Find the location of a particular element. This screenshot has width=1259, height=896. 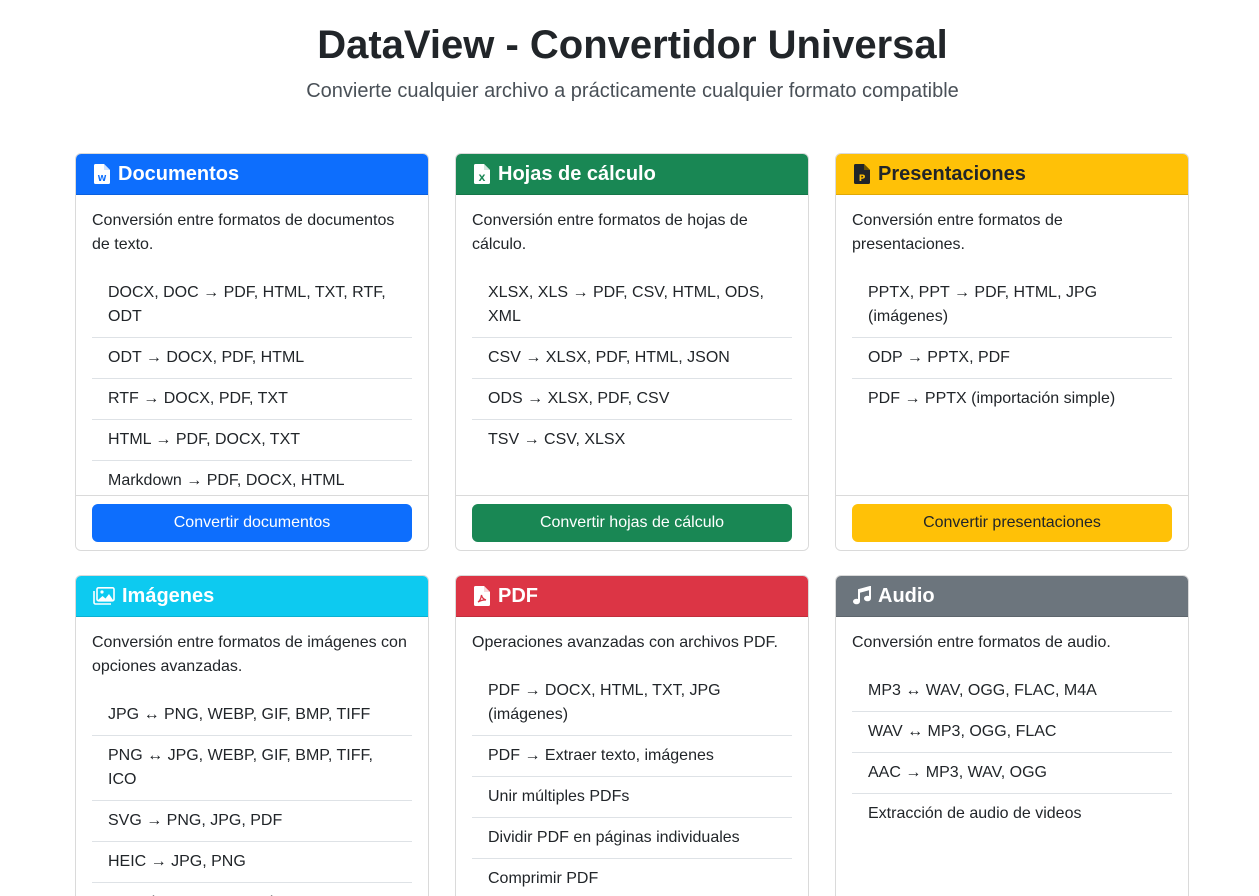

images-icon is located at coordinates (104, 596).